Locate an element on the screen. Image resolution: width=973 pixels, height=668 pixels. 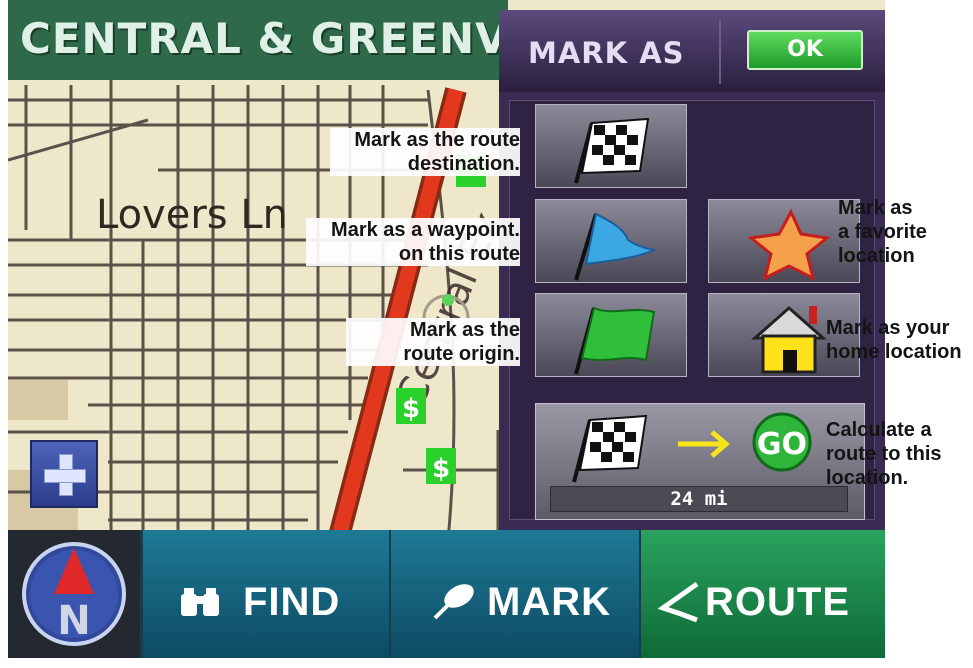
mark-origin-button is located at coordinates (611, 335).